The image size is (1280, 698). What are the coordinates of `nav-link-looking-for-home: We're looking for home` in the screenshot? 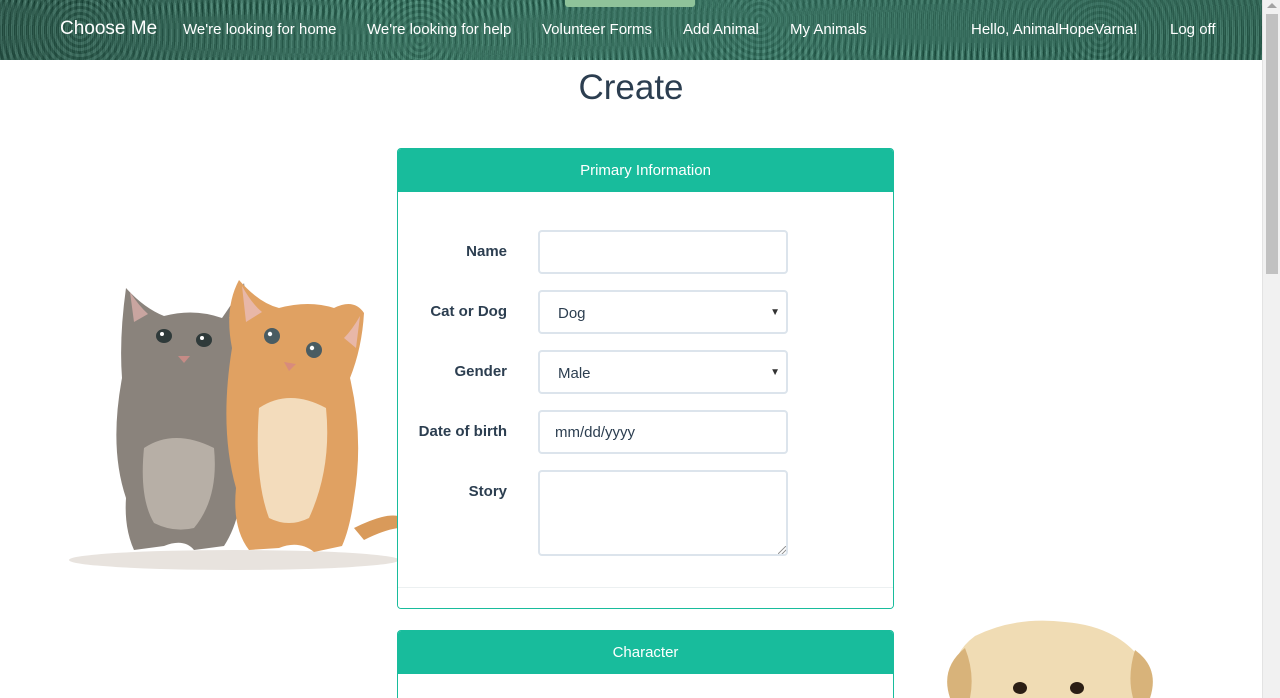 It's located at (260, 29).